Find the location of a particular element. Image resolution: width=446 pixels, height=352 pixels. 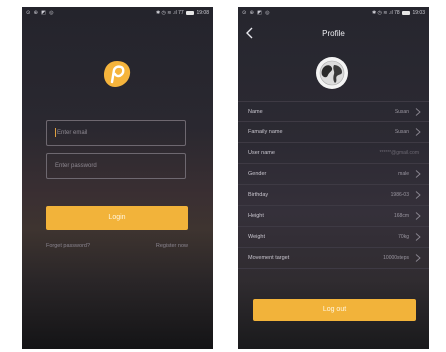

avatar is located at coordinates (332, 73).